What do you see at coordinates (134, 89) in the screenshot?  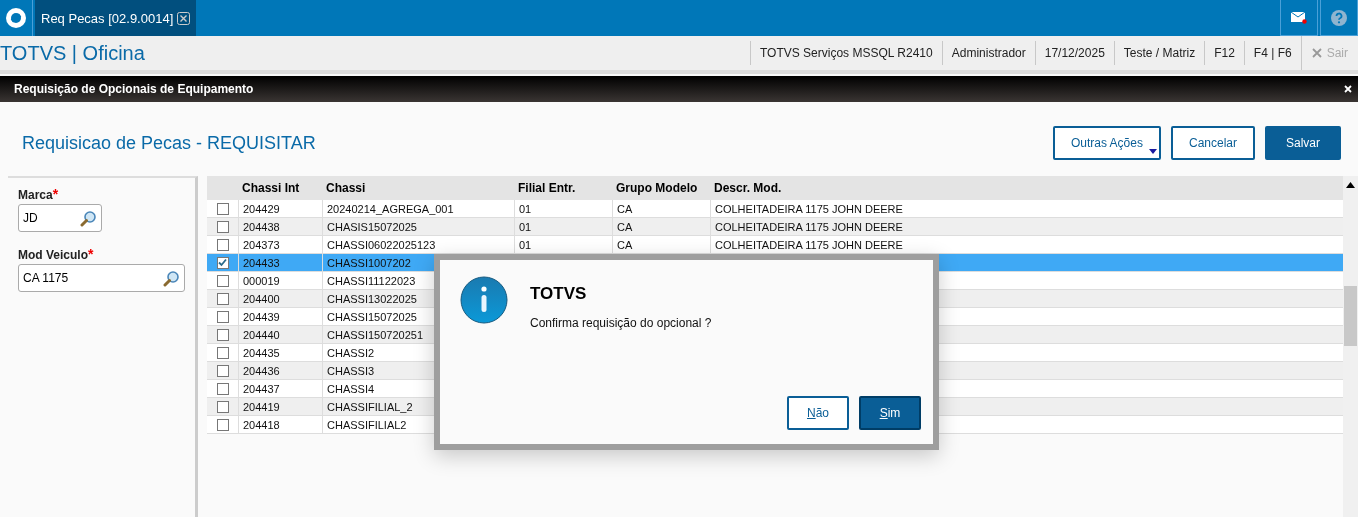 I see `window-title: Requisição de Opcionais de Equipamento` at bounding box center [134, 89].